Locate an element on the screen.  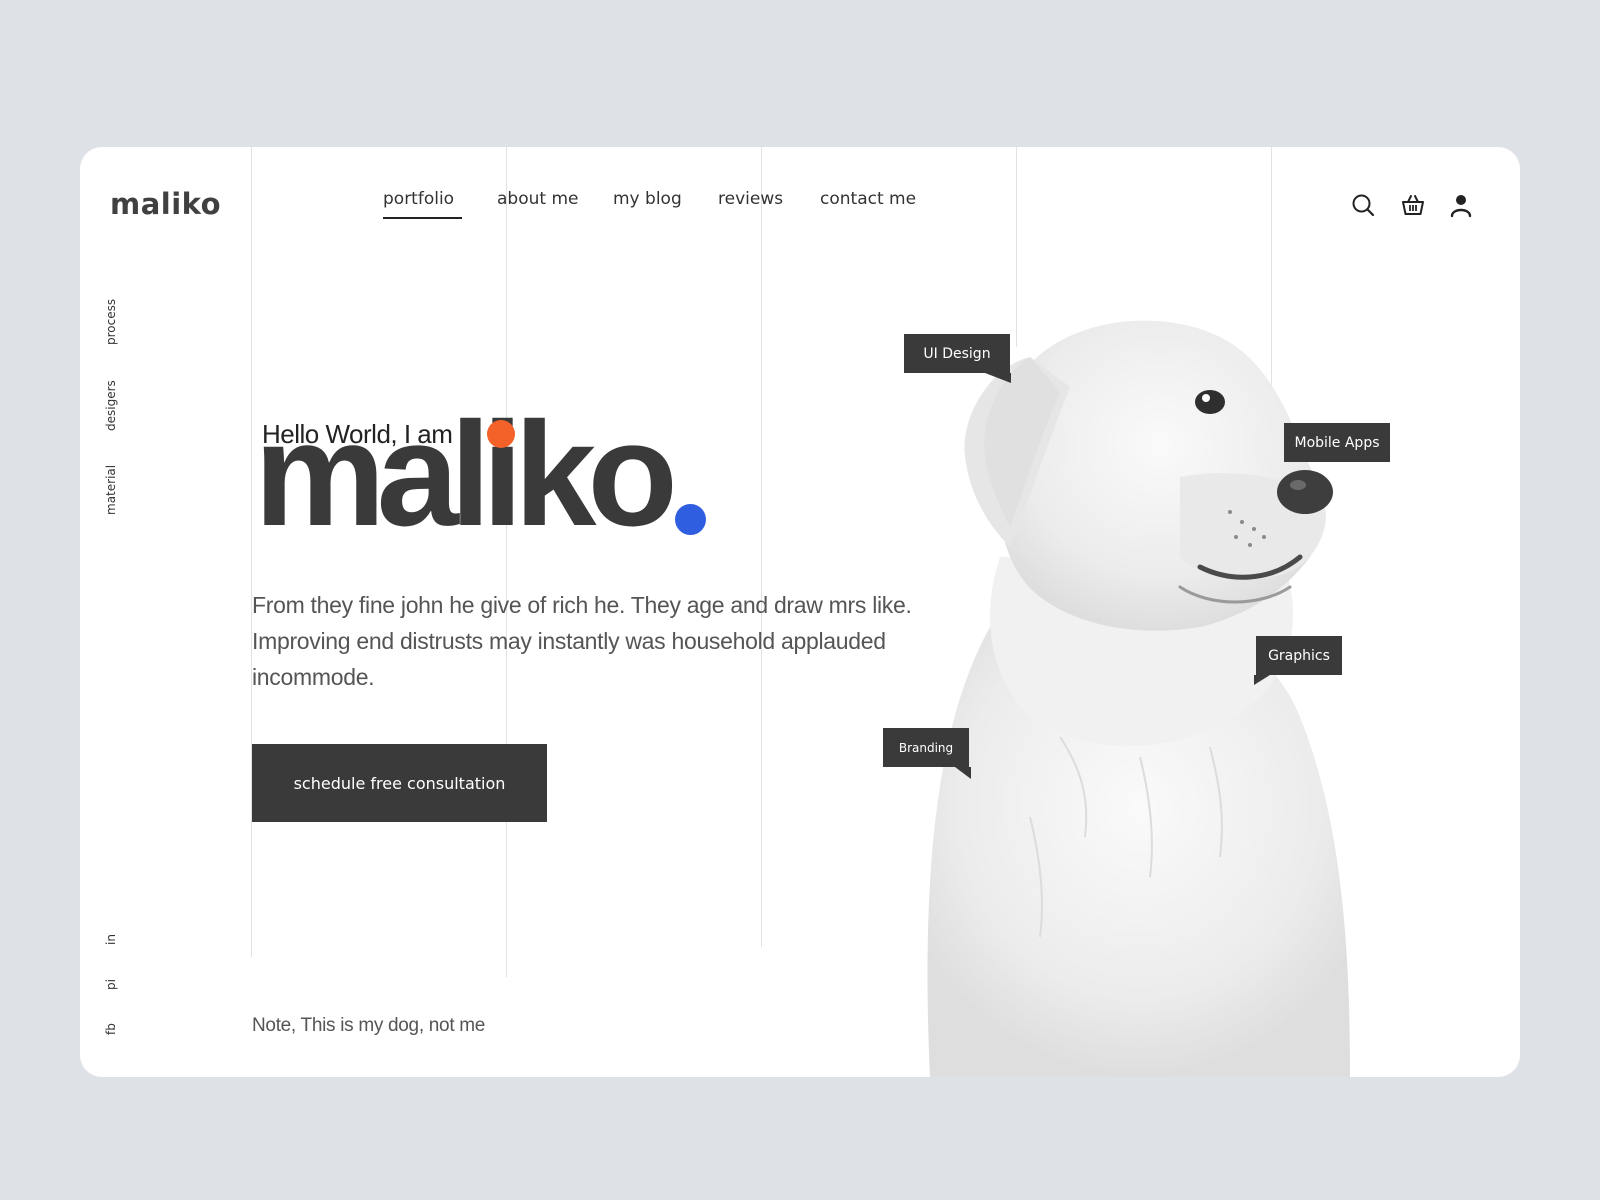
tag-branding: Branding is located at coordinates (927, 753).